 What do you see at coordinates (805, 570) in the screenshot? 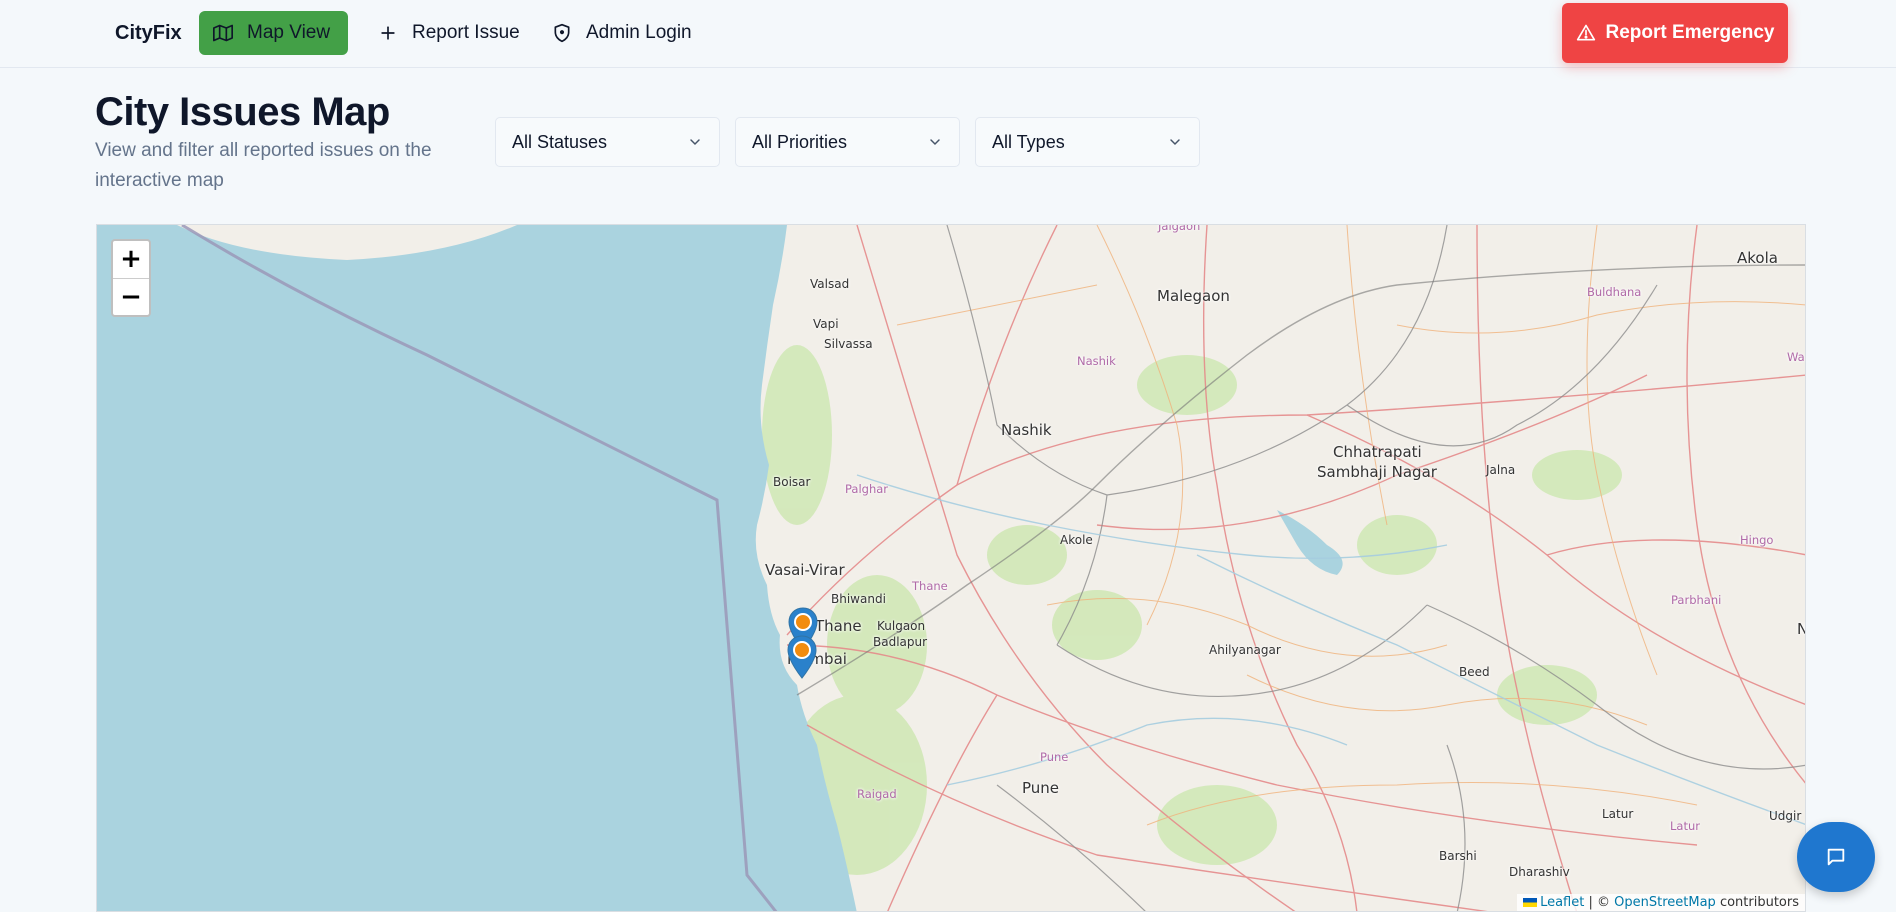
I see `map-label-vasai-virar: Vasai-Virar` at bounding box center [805, 570].